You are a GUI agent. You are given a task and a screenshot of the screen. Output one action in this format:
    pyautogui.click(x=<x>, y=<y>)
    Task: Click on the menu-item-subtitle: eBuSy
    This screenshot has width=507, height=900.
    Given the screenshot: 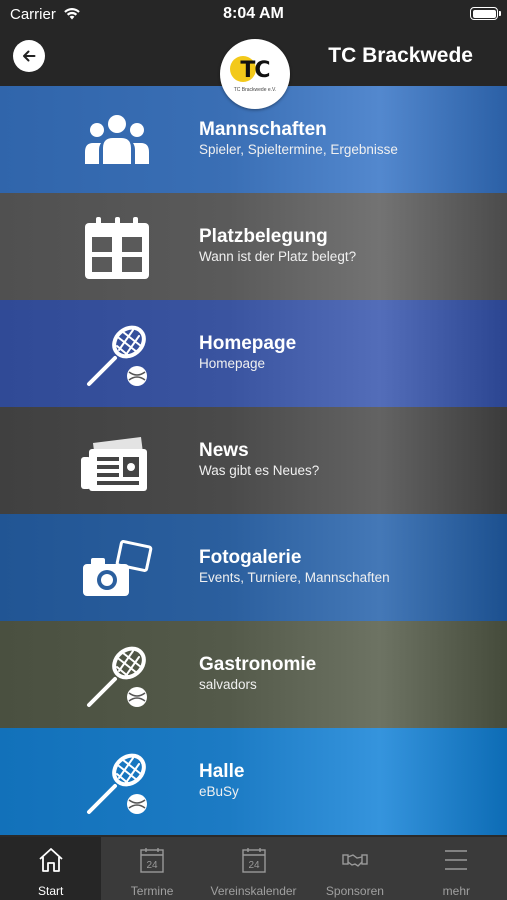 What is the action you would take?
    pyautogui.click(x=219, y=791)
    